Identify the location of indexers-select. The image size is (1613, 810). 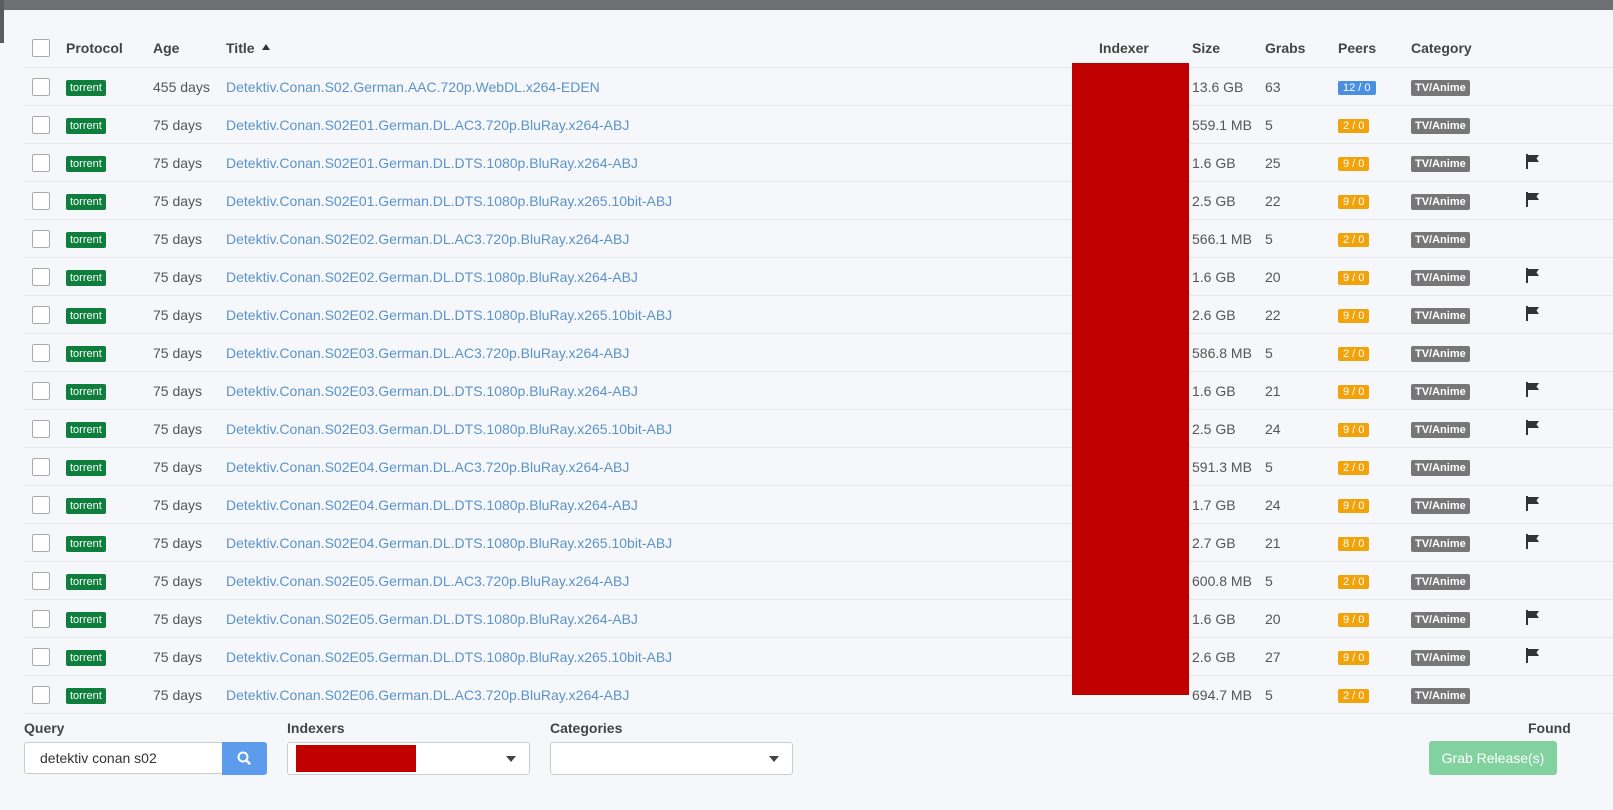
(408, 758).